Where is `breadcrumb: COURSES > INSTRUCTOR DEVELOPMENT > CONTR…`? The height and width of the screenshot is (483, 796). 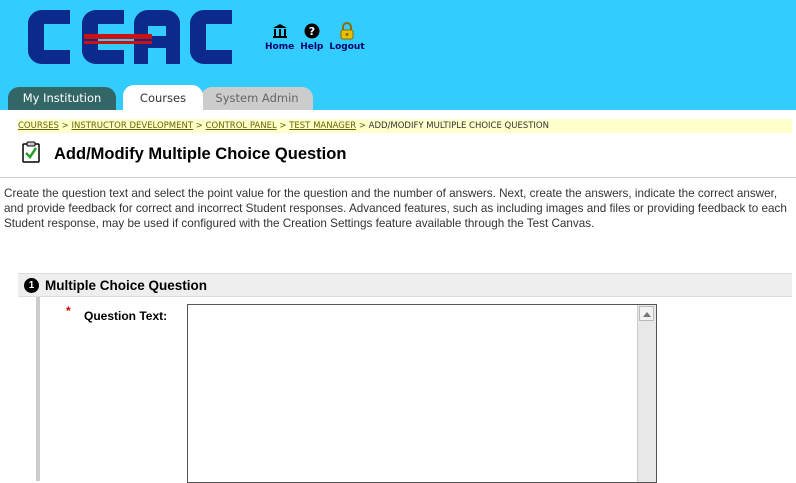 breadcrumb: COURSES > INSTRUCTOR DEVELOPMENT > CONTR… is located at coordinates (405, 126).